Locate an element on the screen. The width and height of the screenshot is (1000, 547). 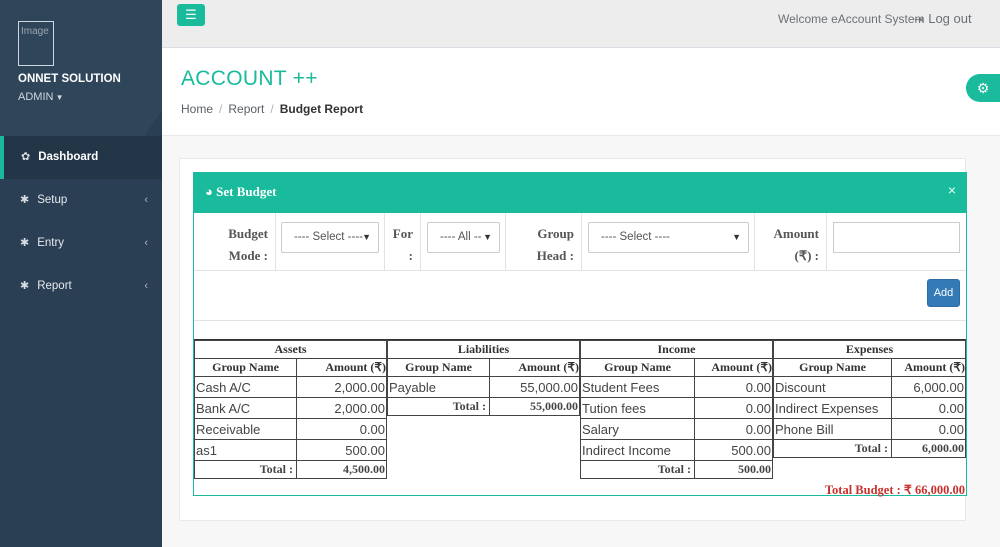
group-name: Receivable is located at coordinates (245, 429).